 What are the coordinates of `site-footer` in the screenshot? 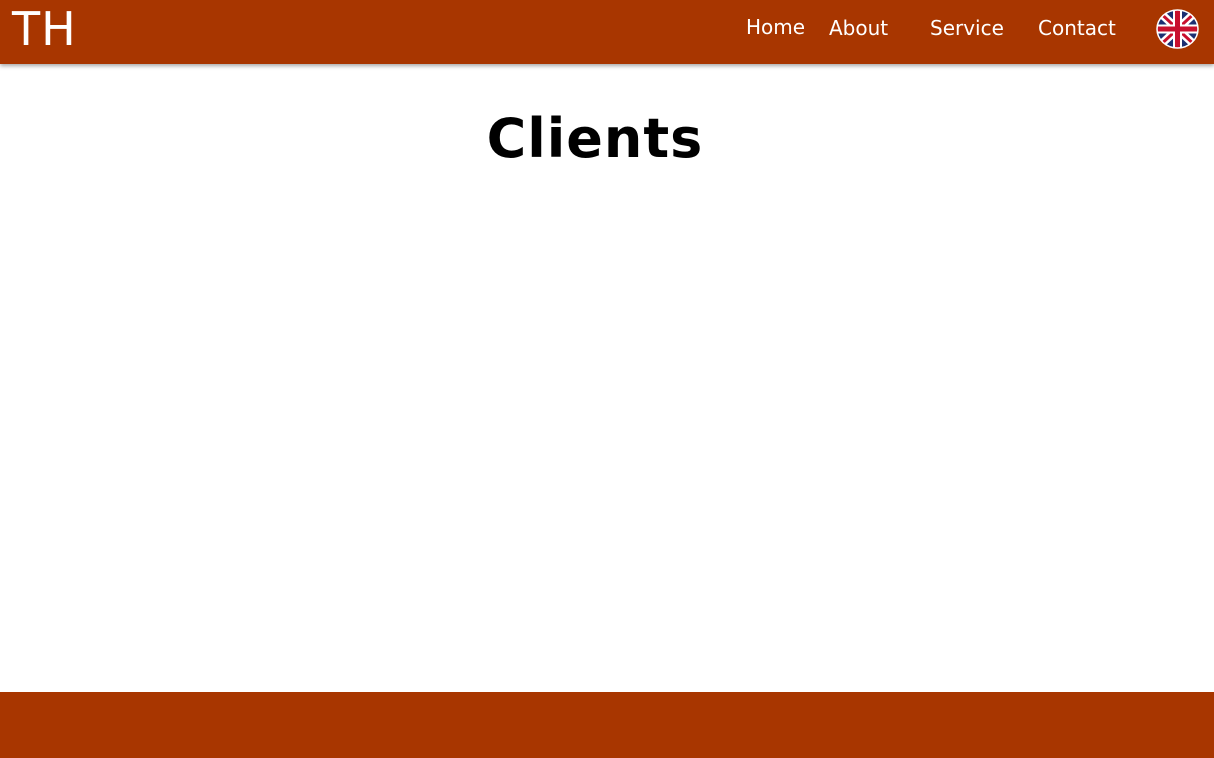 It's located at (607, 725).